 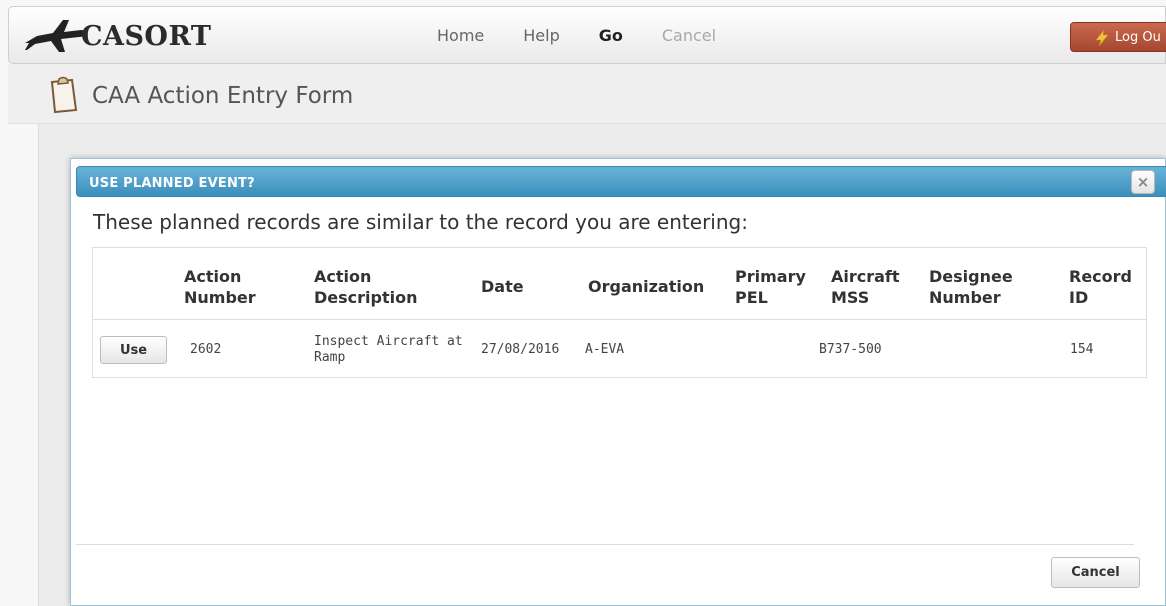 I want to click on lightning-icon, so click(x=1102, y=38).